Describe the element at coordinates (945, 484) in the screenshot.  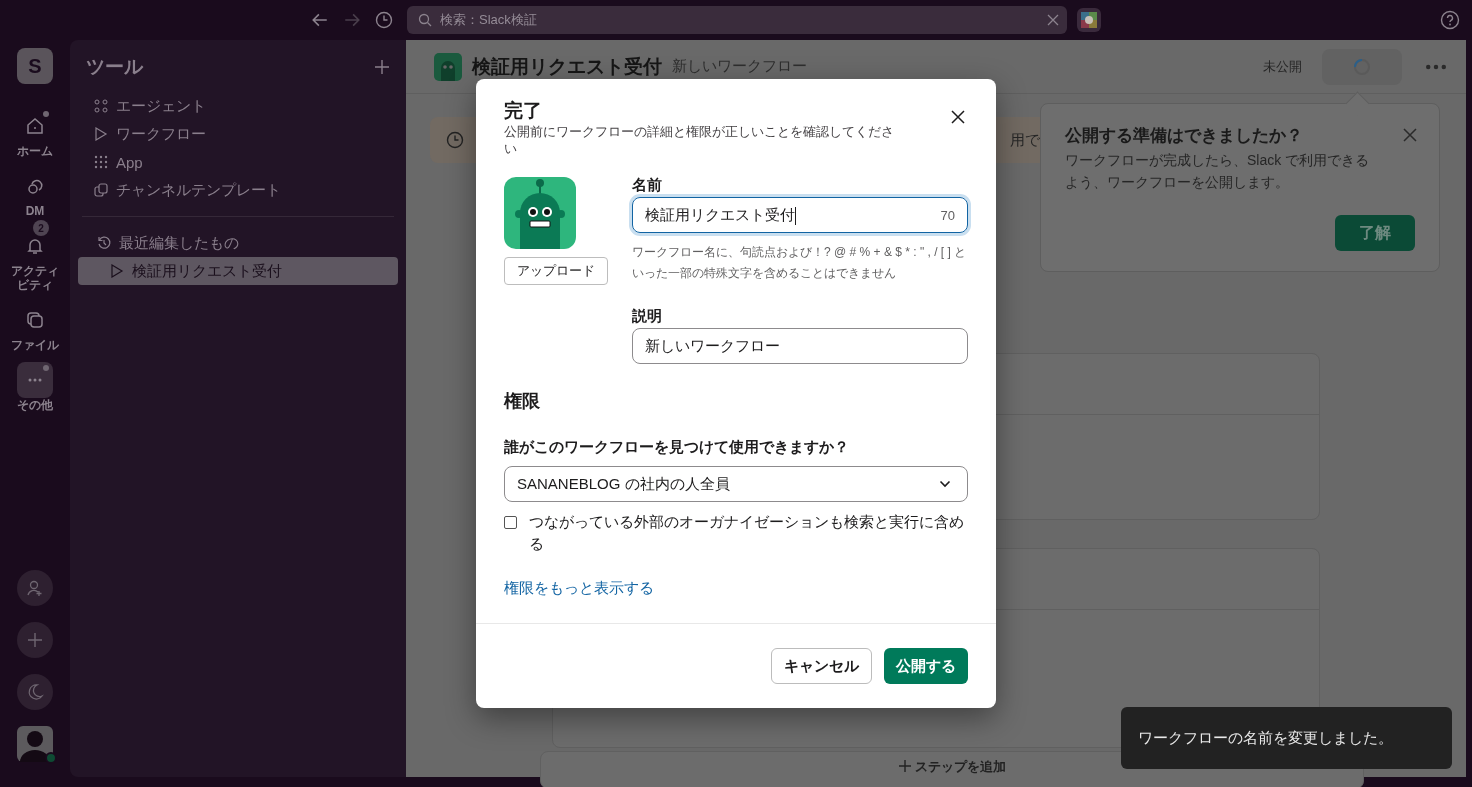
I see `chevron-down-icon` at that location.